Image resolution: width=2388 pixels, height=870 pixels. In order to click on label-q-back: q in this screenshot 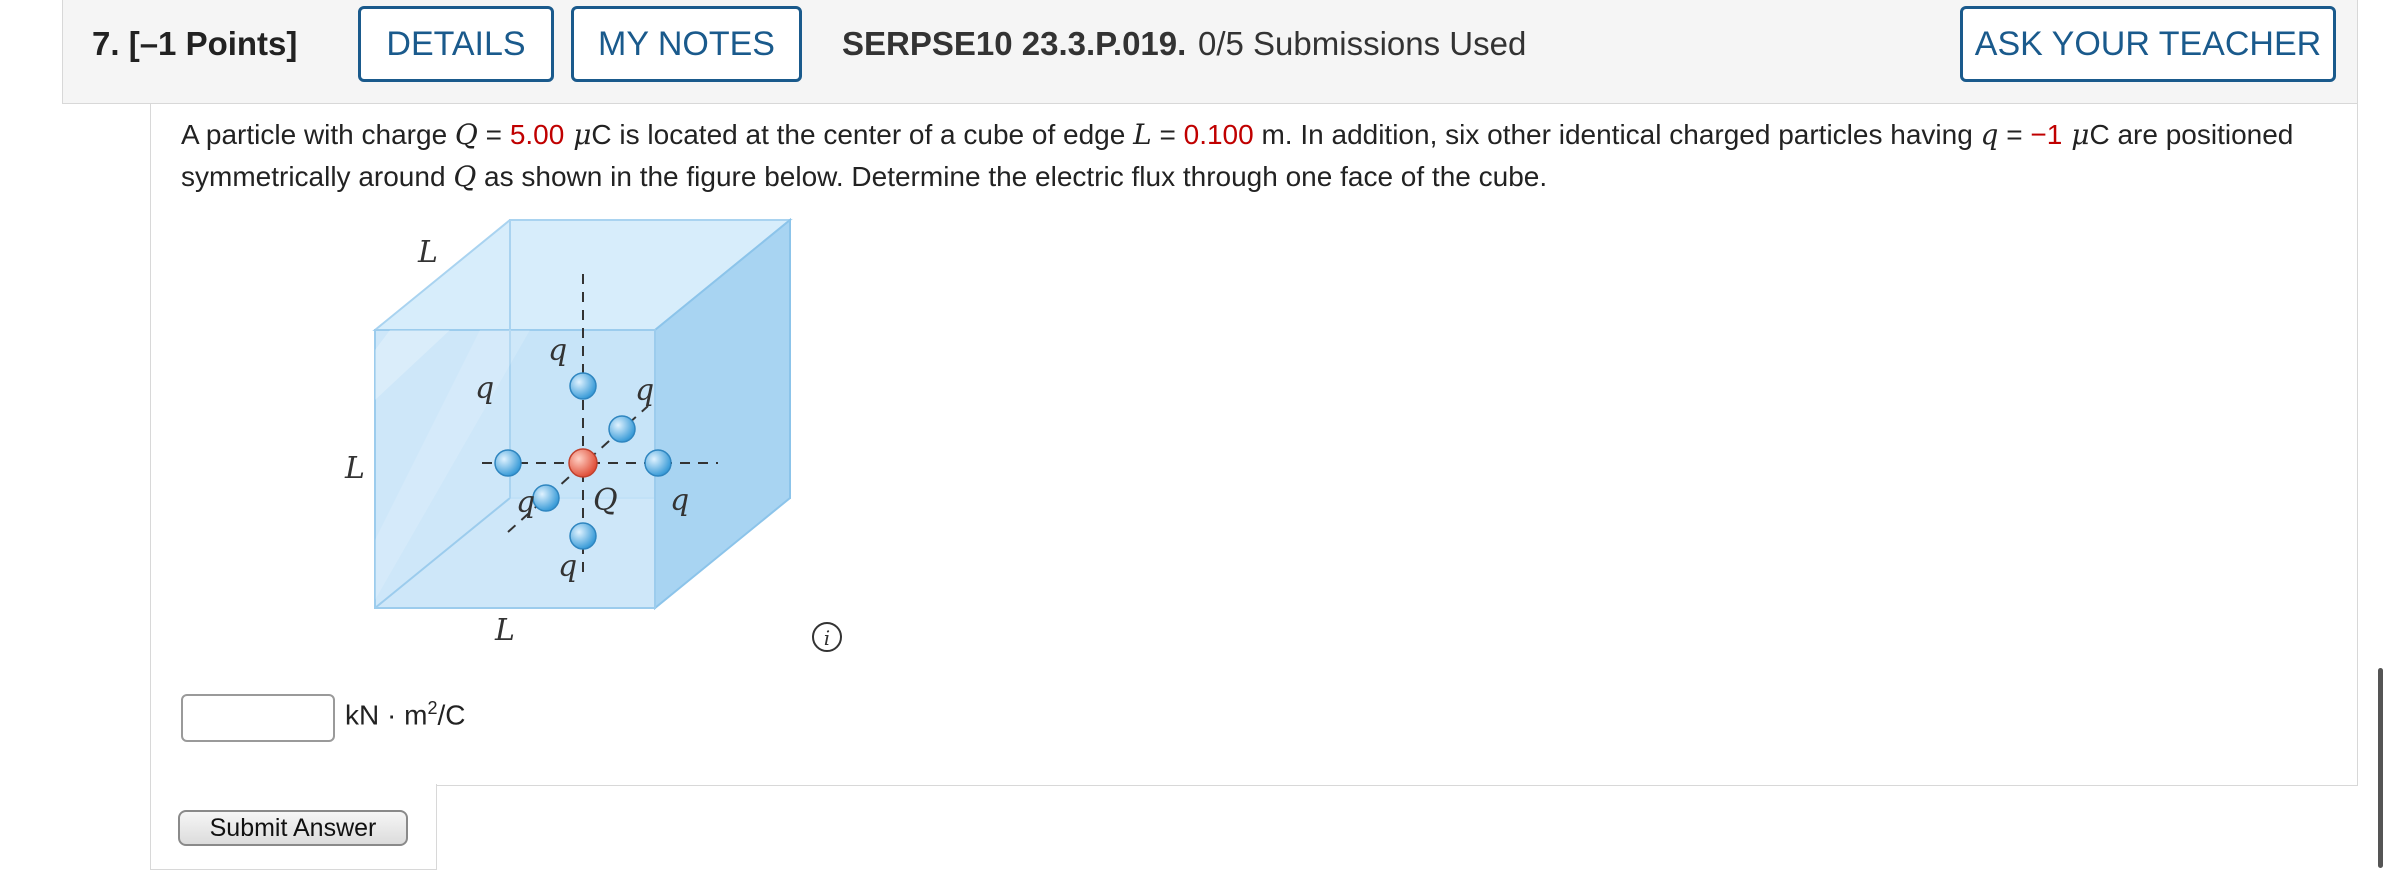, I will do `click(644, 390)`.